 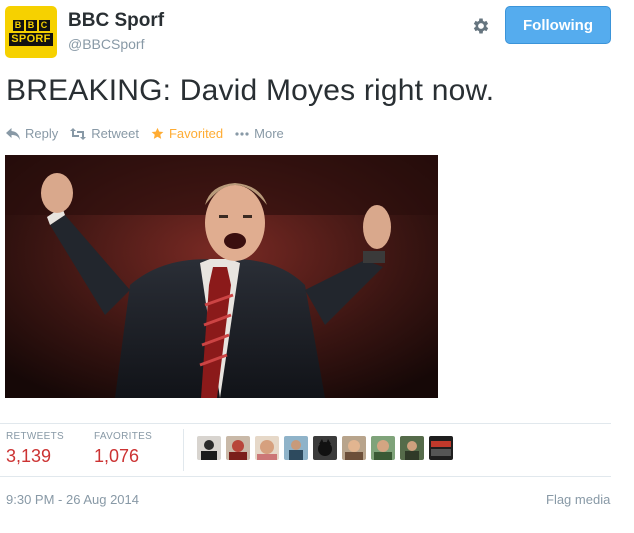 I want to click on bbc-logo-blocks: B B C, so click(x=31, y=25).